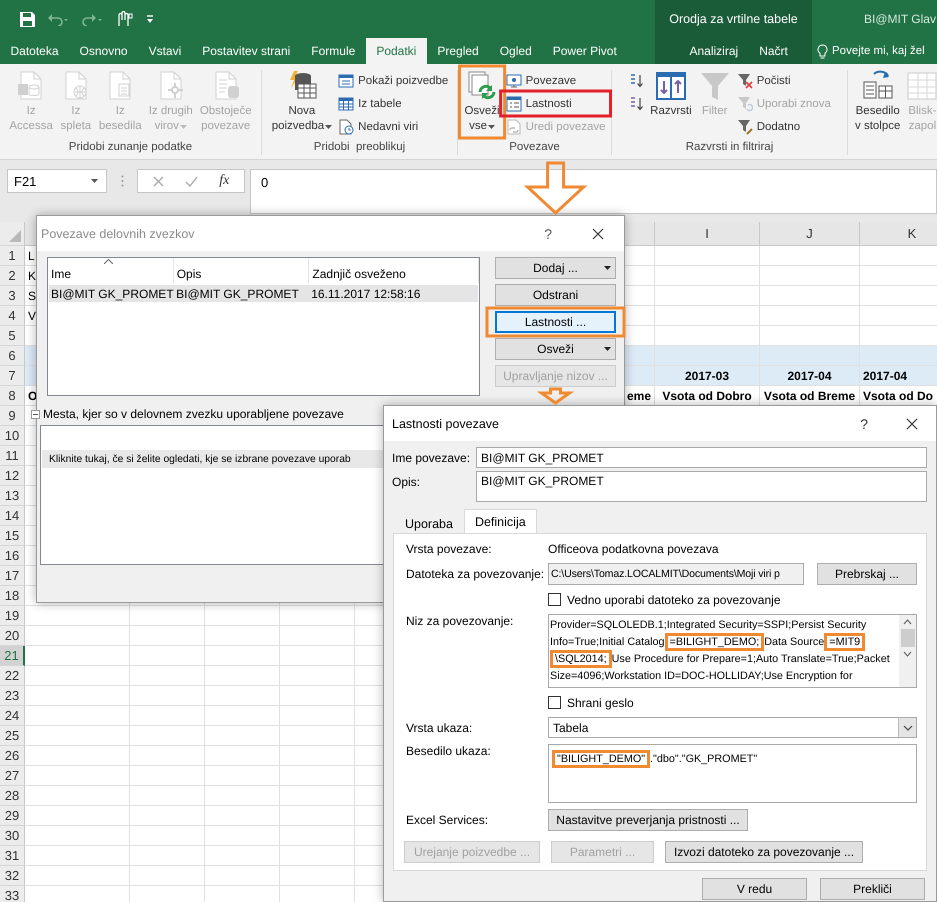 The width and height of the screenshot is (937, 902). Describe the element at coordinates (12, 396) in the screenshot. I see `row-header: 8` at that location.